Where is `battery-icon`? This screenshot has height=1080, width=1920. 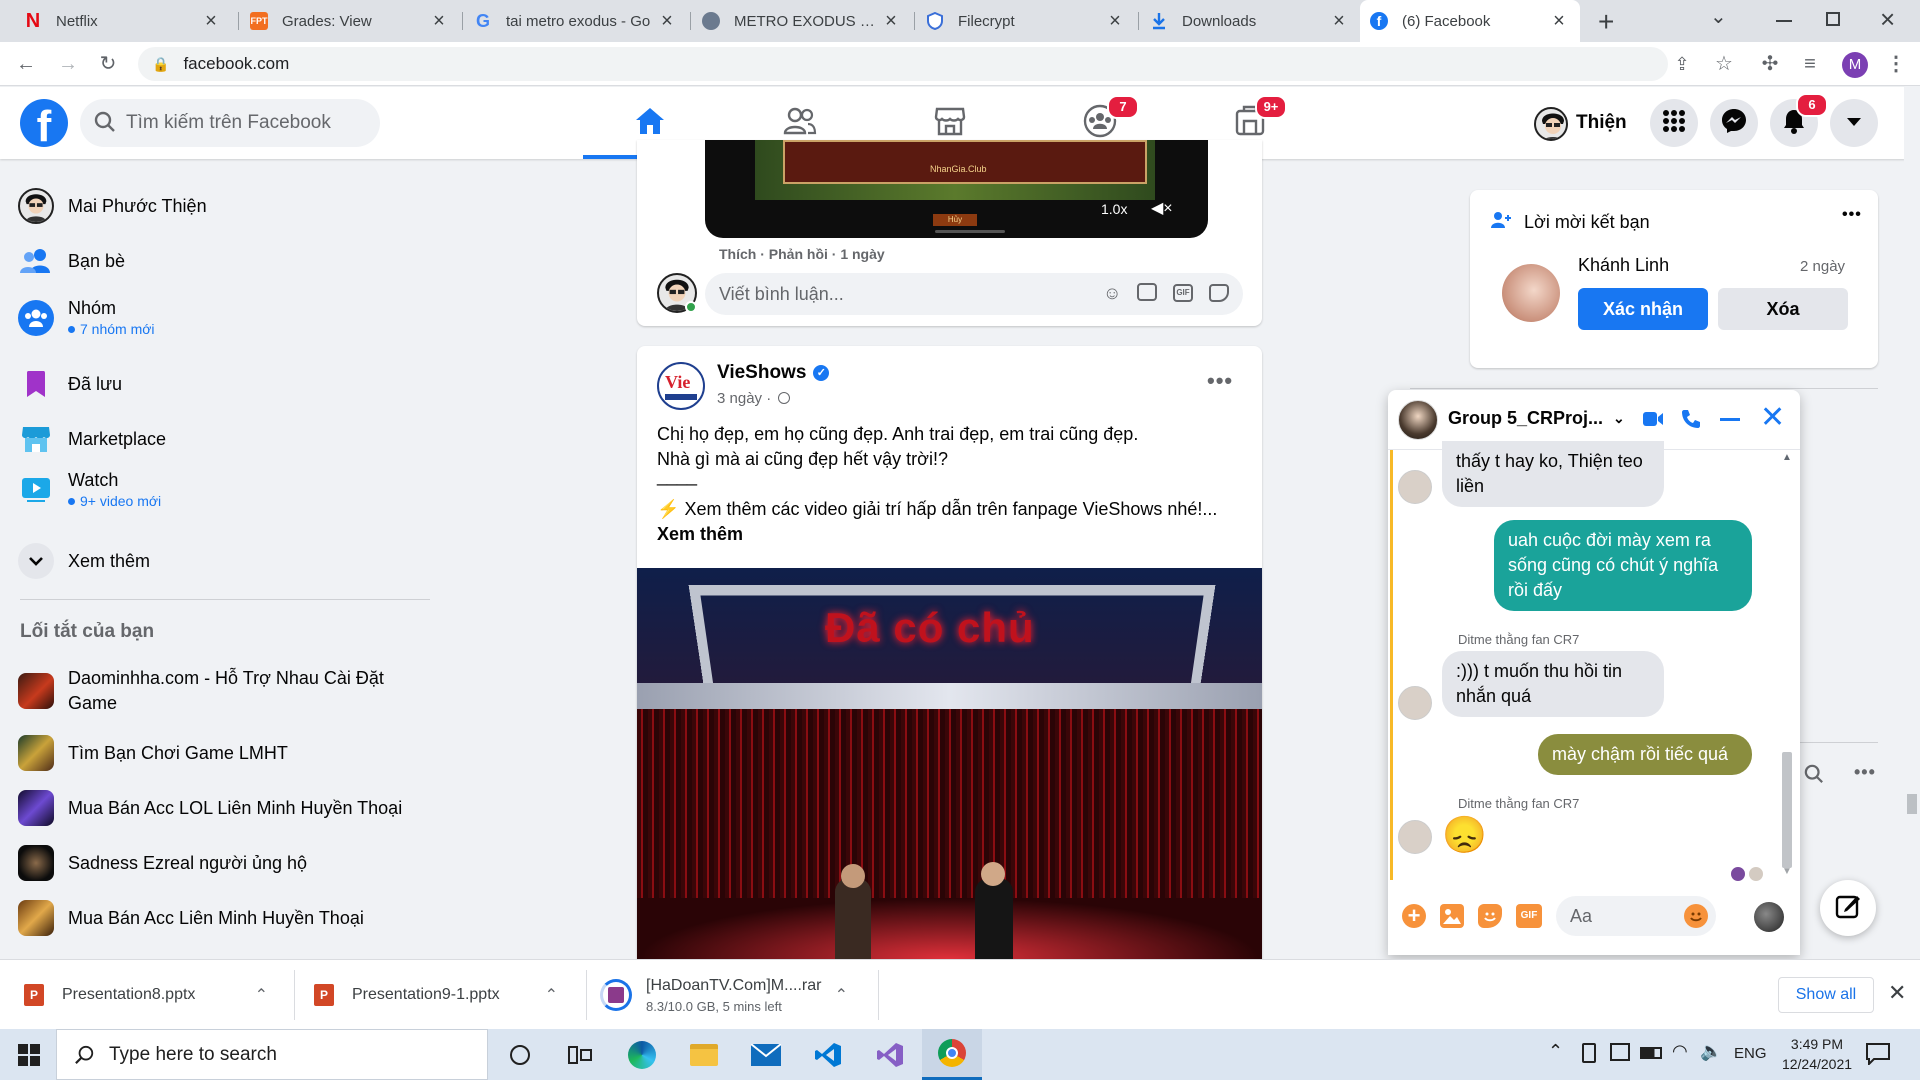
battery-icon is located at coordinates (1651, 1053).